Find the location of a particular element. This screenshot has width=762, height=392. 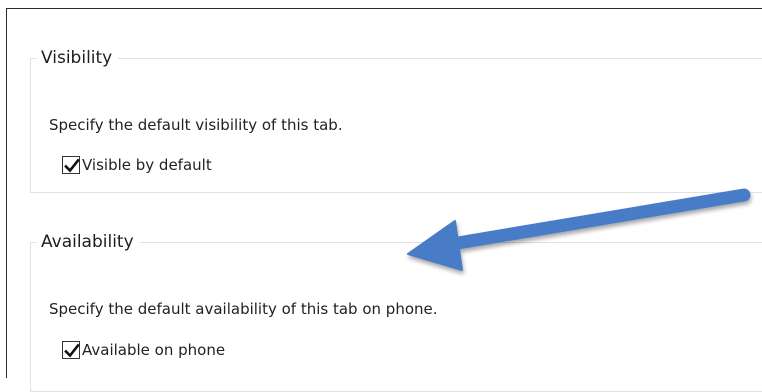

available-on-phone-checkbox-row: Available on phone is located at coordinates (143, 350).